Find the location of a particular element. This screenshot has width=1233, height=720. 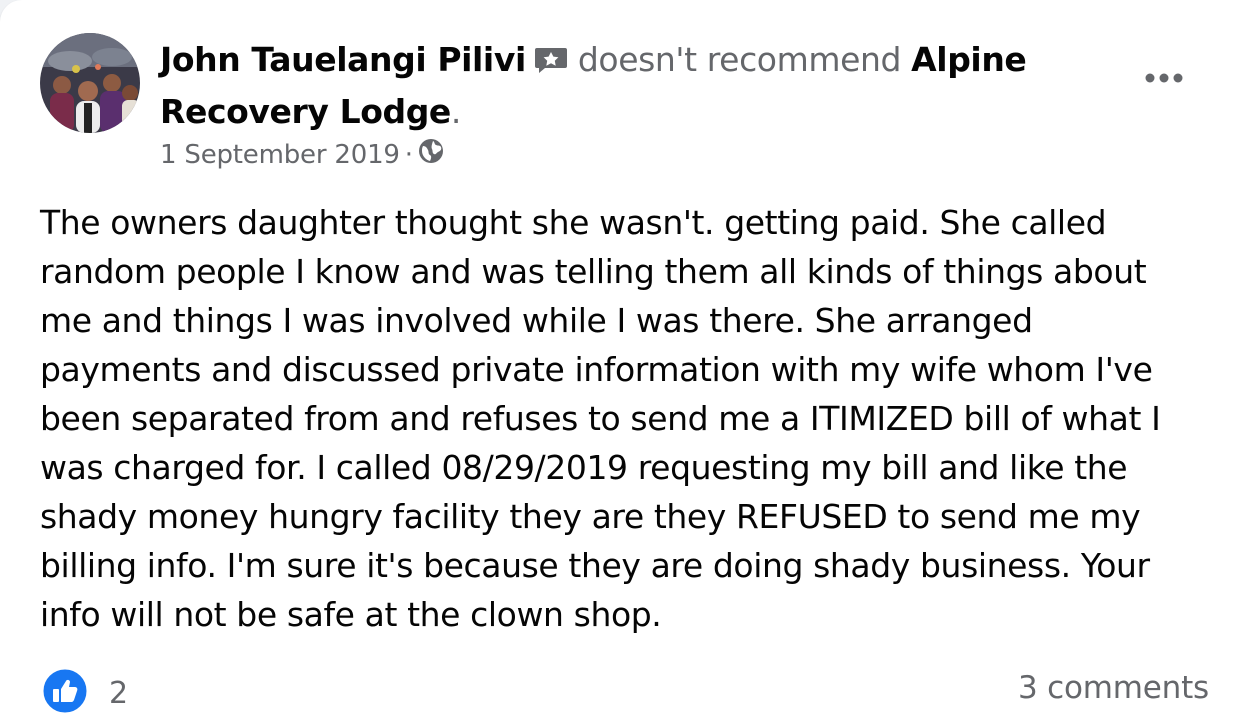

comments-count-link: 3 comments is located at coordinates (1113, 688).